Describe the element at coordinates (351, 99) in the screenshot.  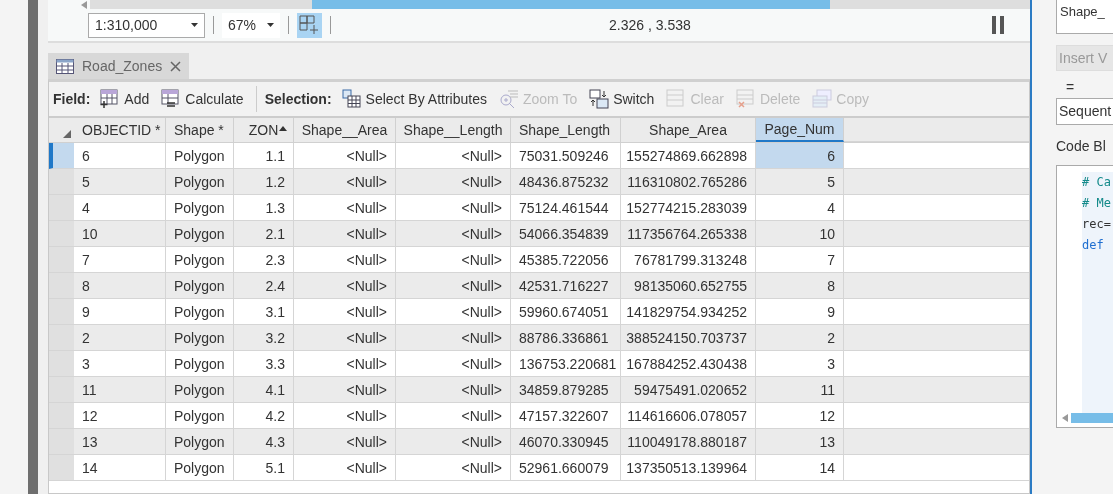
I see `table-select-icon` at that location.